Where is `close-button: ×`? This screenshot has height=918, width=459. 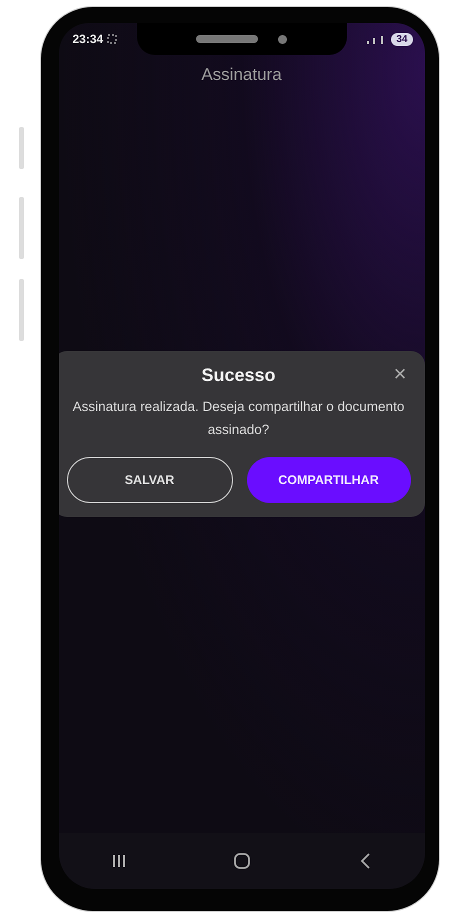 close-button: × is located at coordinates (400, 374).